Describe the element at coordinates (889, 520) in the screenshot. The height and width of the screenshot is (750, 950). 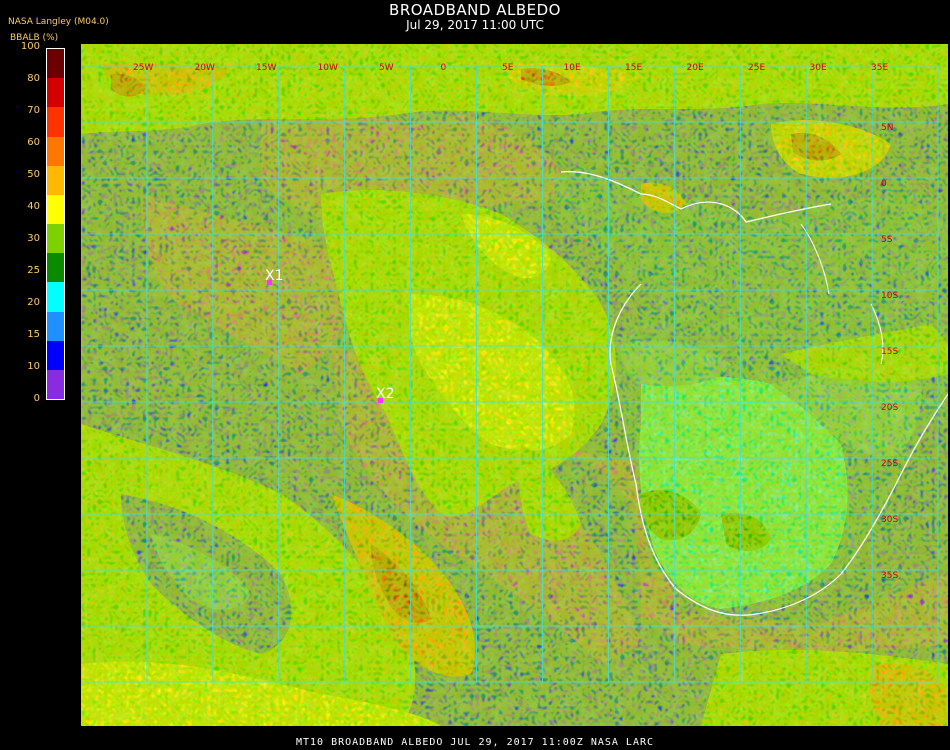
I see `latitude-label: 30S` at that location.